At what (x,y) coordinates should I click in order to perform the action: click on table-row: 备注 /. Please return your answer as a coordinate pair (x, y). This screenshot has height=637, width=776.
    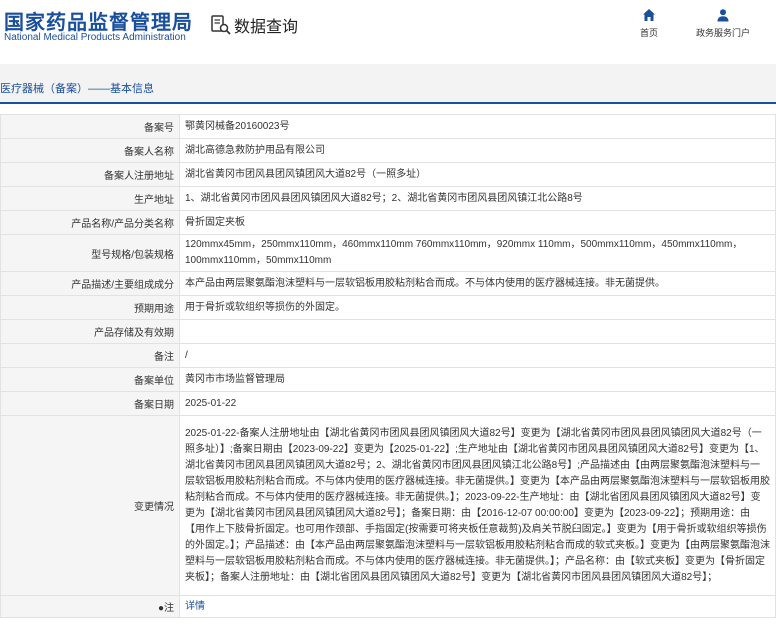
    Looking at the image, I should click on (388, 355).